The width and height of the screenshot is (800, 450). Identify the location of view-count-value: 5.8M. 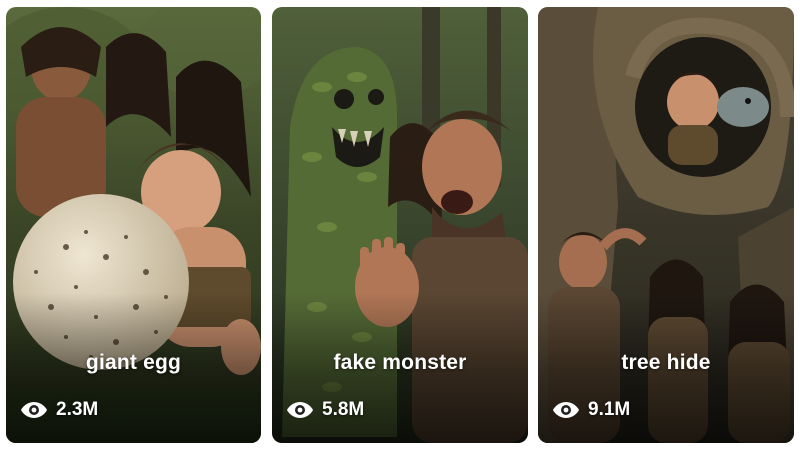
(343, 409).